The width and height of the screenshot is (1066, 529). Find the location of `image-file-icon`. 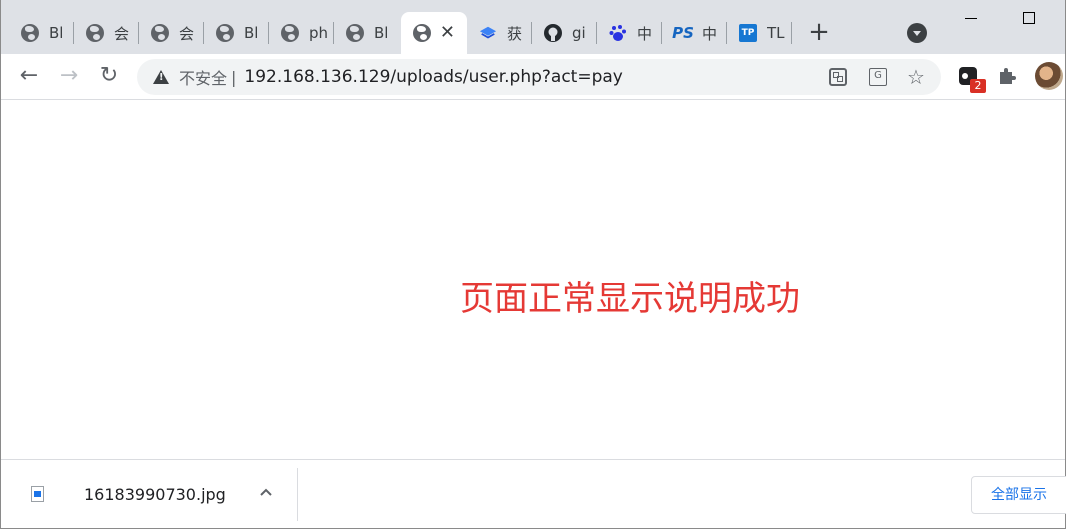

image-file-icon is located at coordinates (37, 494).